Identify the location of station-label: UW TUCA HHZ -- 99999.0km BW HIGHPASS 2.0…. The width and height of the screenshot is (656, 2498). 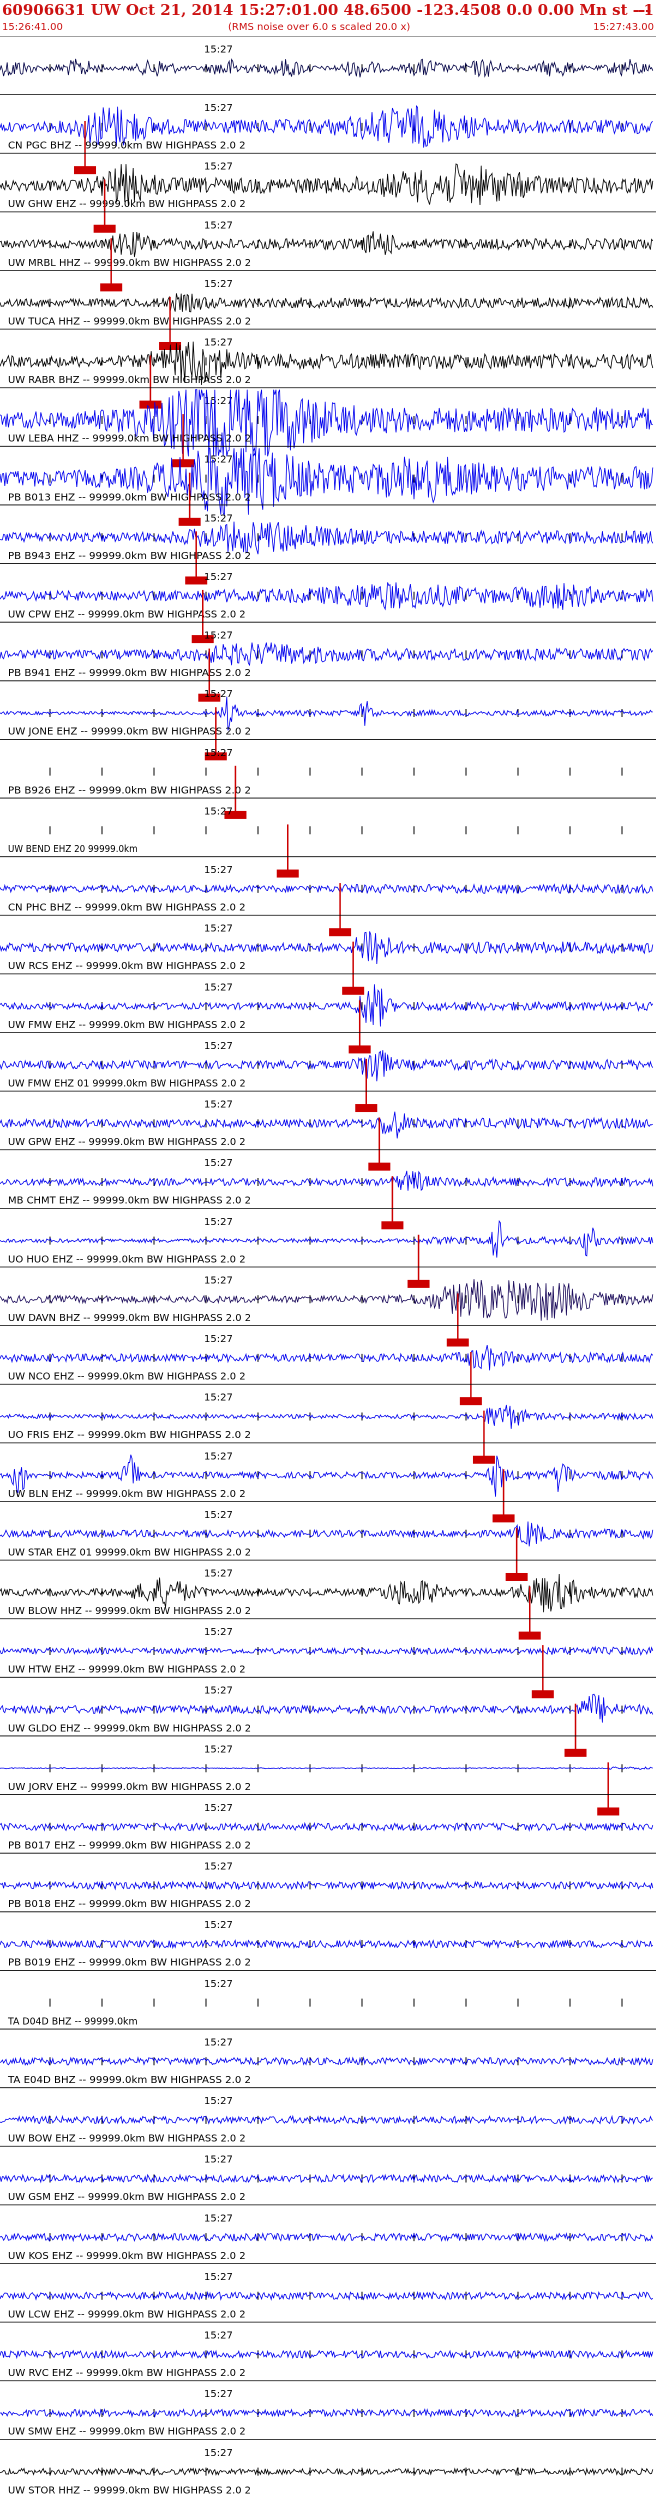
(129, 321).